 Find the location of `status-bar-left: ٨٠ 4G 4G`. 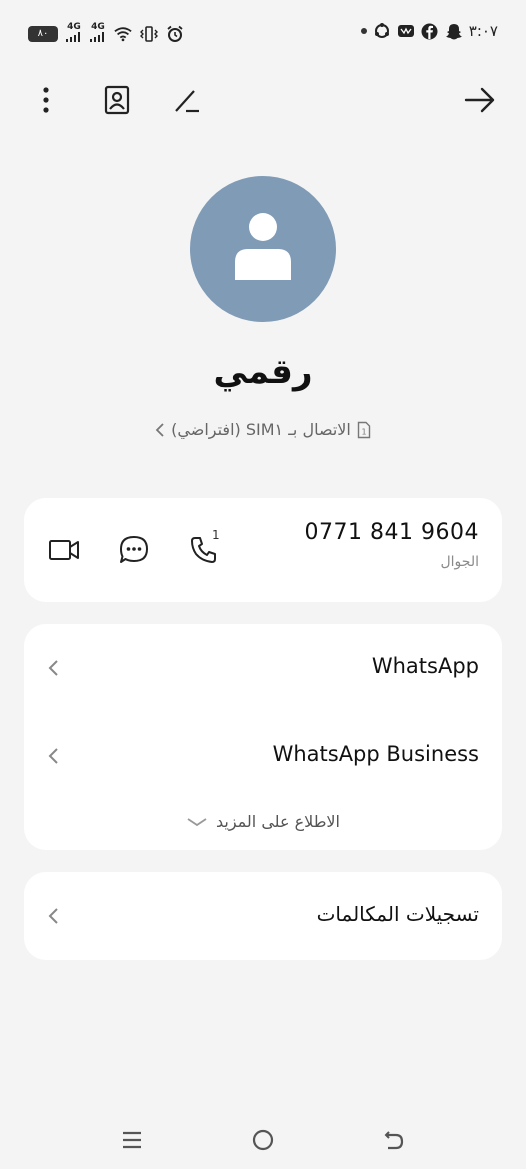

status-bar-left: ٨٠ 4G 4G is located at coordinates (106, 33).